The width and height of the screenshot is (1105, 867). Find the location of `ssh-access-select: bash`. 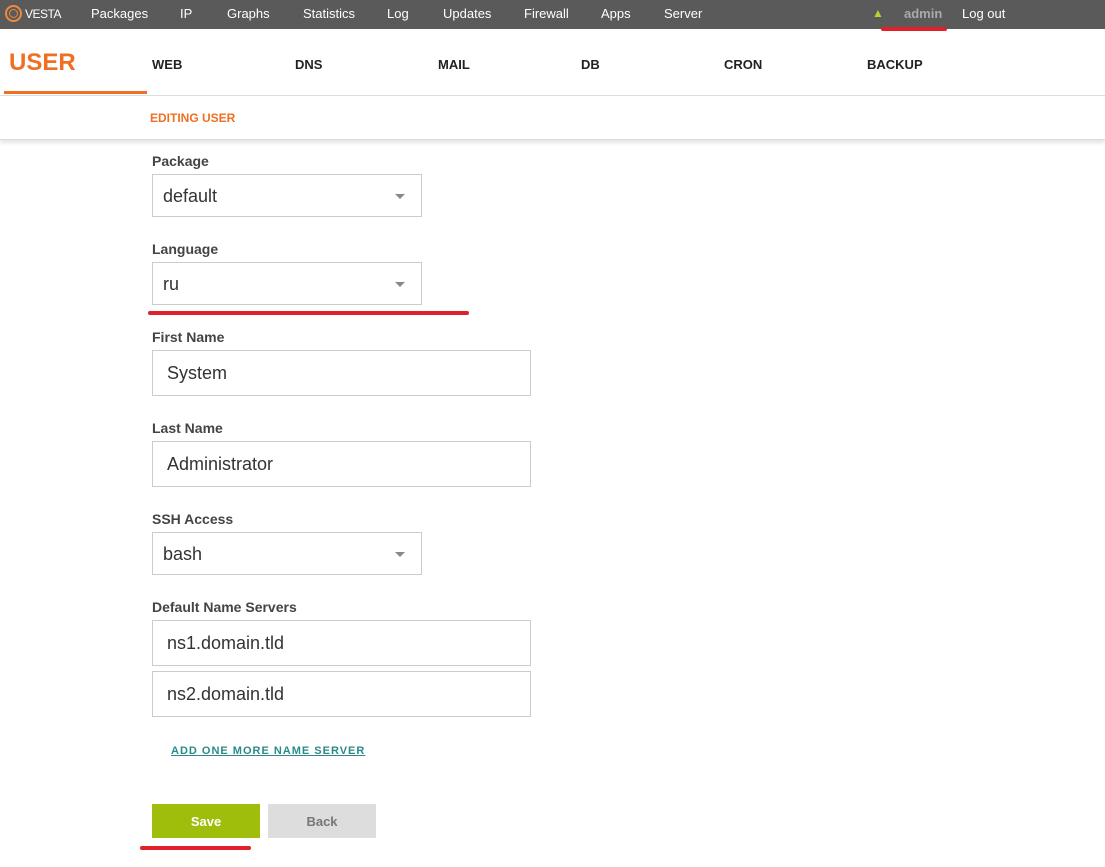

ssh-access-select: bash is located at coordinates (287, 553).